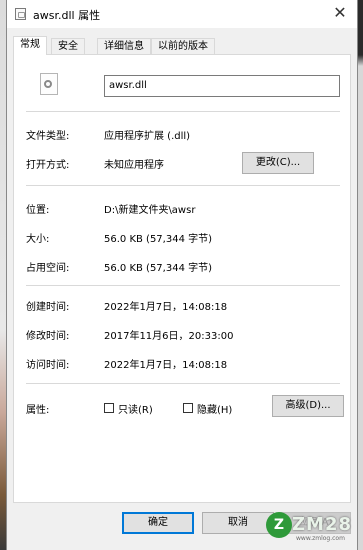  Describe the element at coordinates (20, 14) in the screenshot. I see `file-properties-icon` at that location.